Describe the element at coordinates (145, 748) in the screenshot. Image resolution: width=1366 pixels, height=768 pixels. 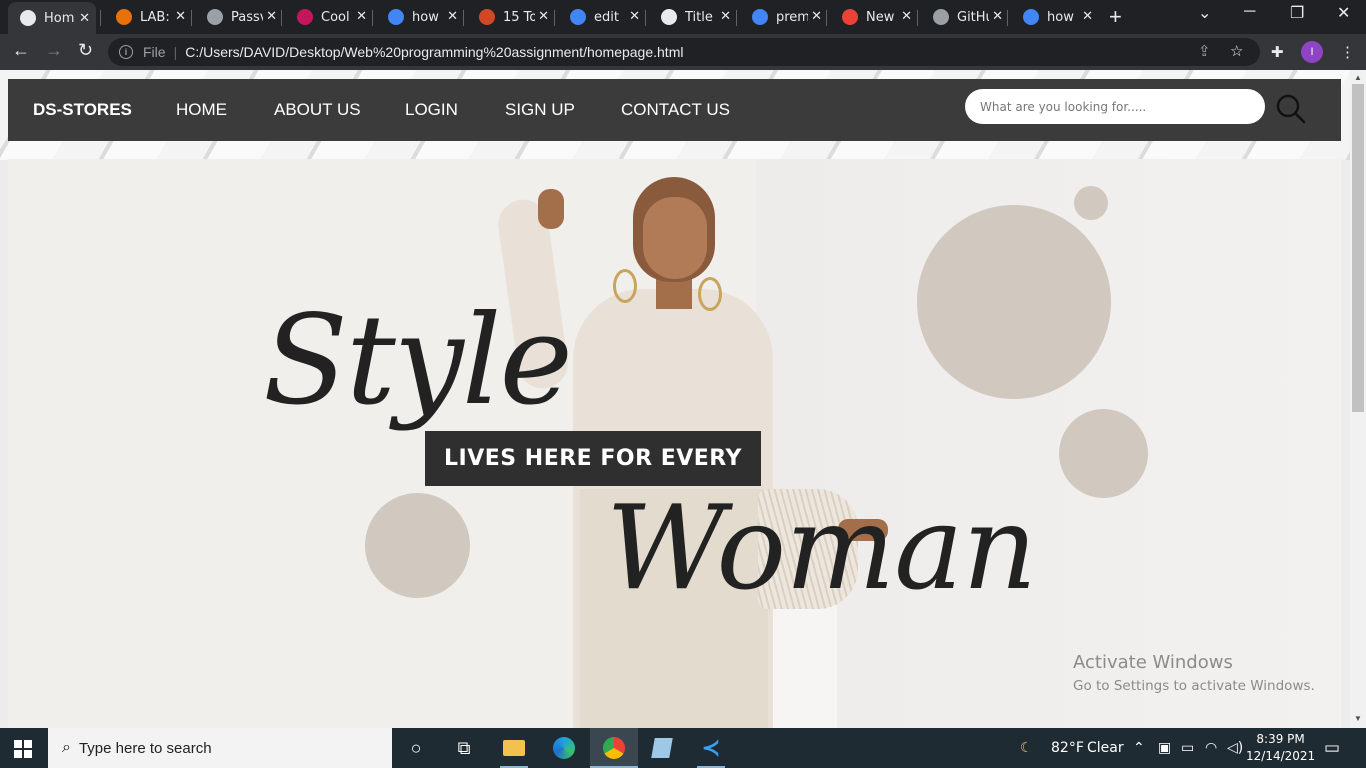
I see `taskbar-search-placeholder: Type here to search` at that location.